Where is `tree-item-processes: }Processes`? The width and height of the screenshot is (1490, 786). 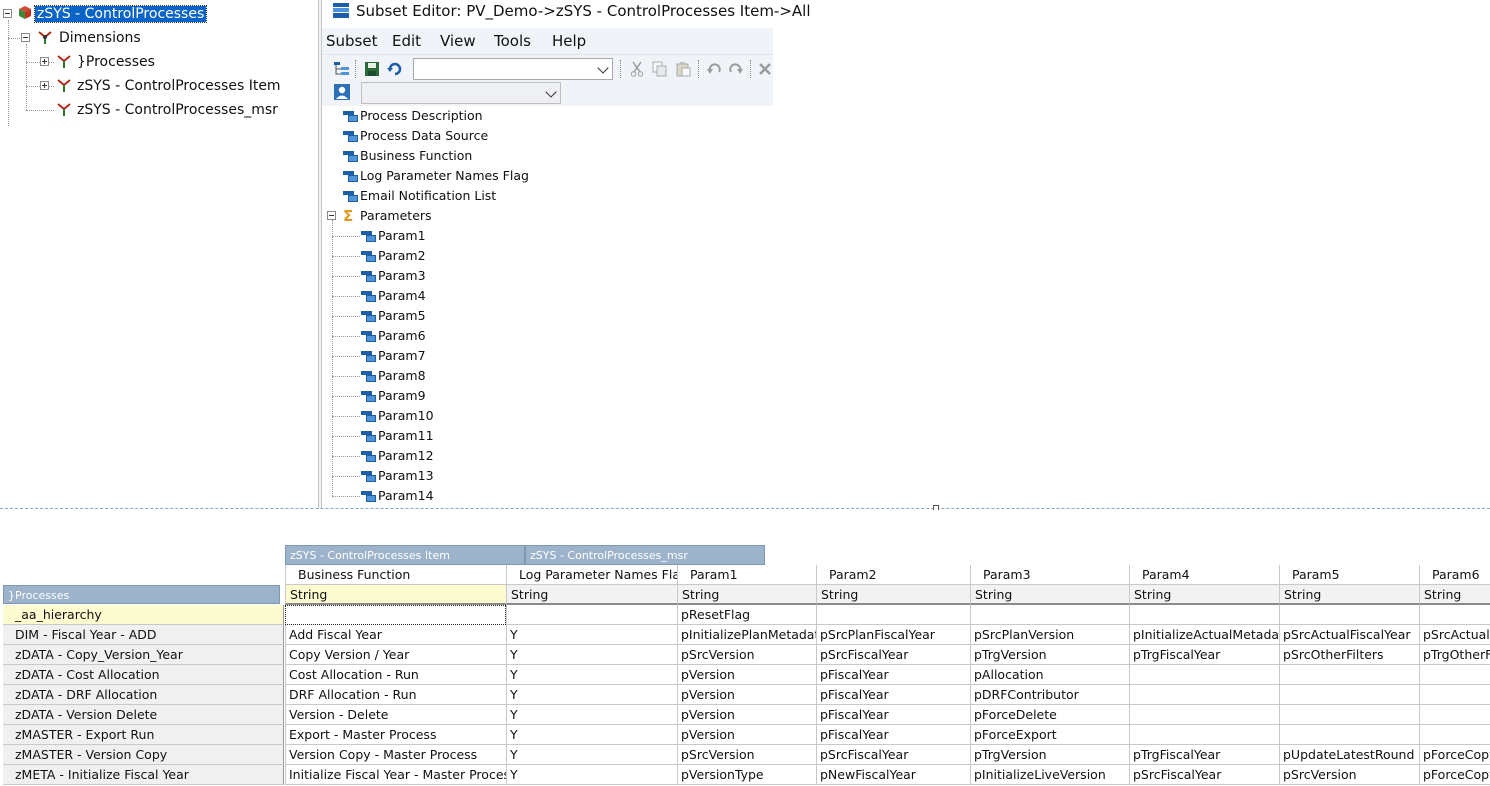
tree-item-processes: }Processes is located at coordinates (116, 62).